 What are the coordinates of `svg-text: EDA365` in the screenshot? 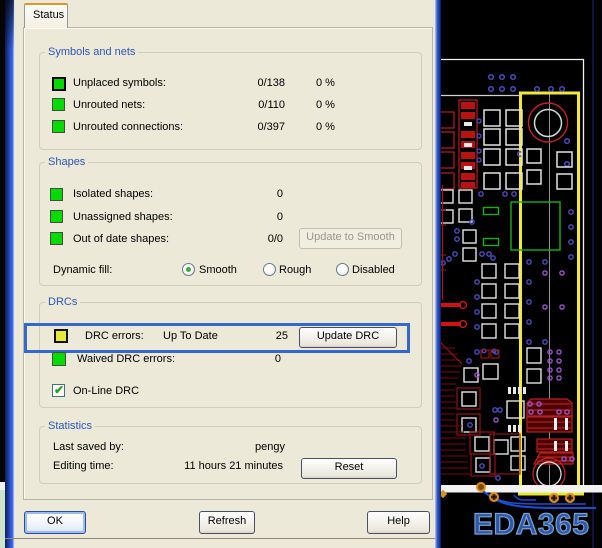 It's located at (531, 524).